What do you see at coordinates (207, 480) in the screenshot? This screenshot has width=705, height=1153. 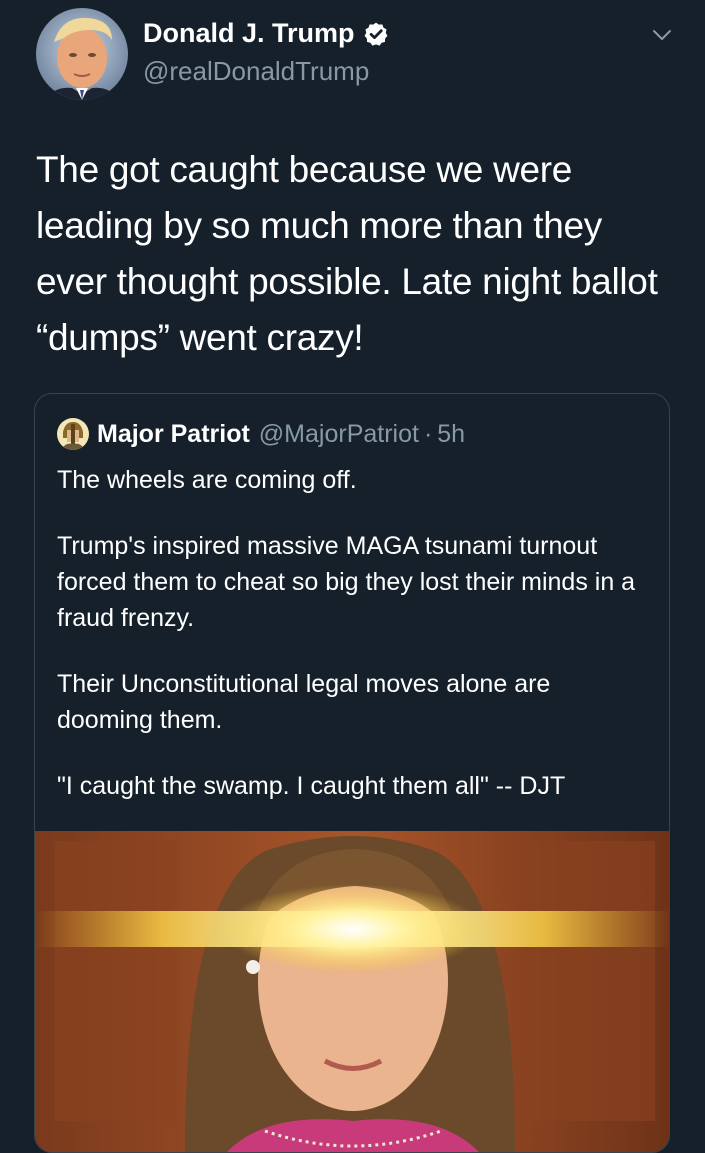 I see `quoted-paragraph: The wheels are coming off.` at bounding box center [207, 480].